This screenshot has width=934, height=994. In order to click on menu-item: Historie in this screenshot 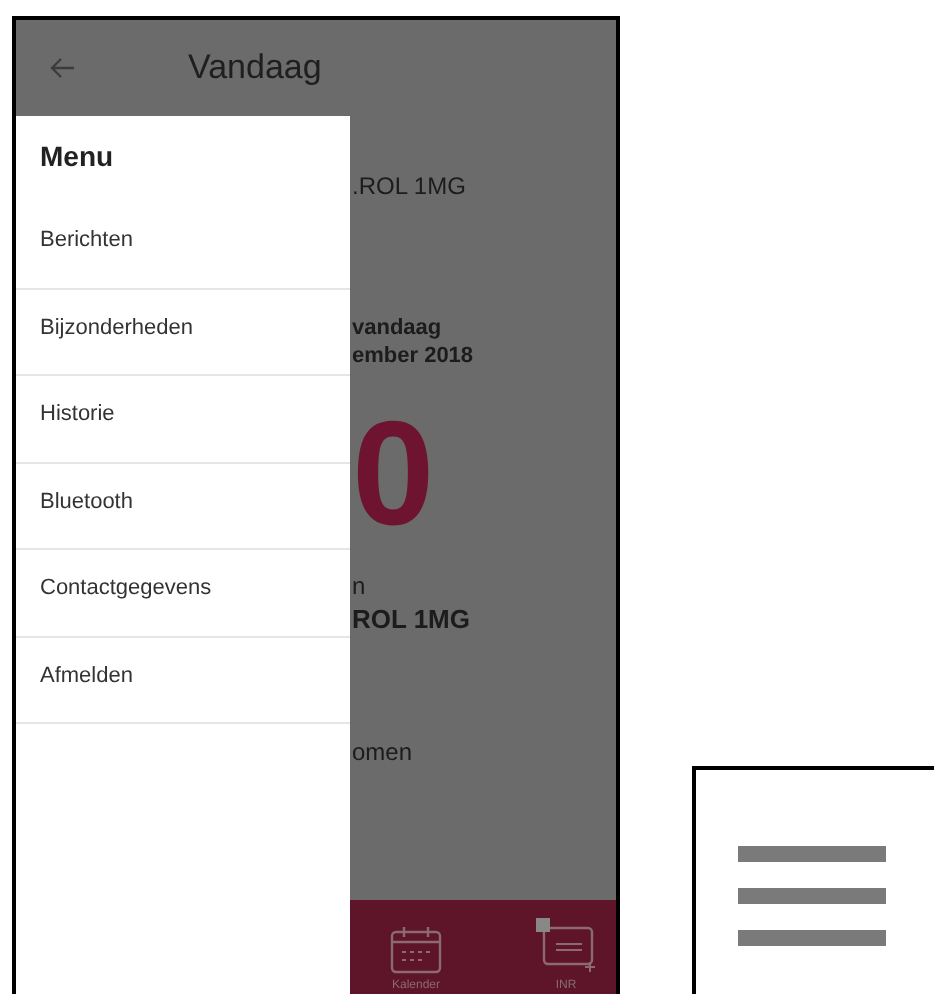, I will do `click(183, 419)`.